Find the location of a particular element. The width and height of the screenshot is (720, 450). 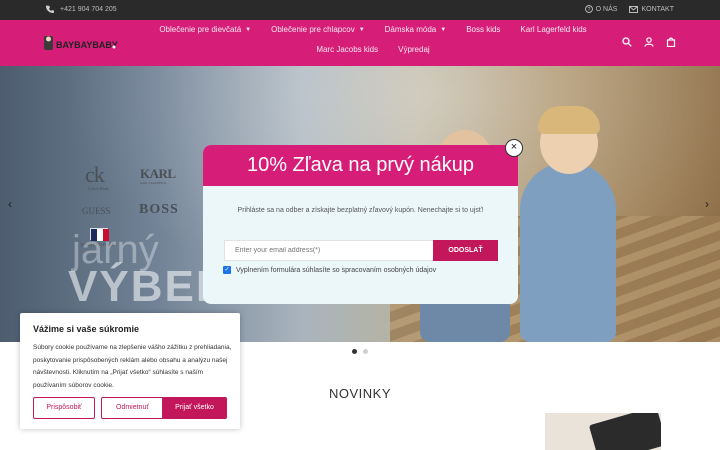

nav-item-label: Boss kids is located at coordinates (483, 29).